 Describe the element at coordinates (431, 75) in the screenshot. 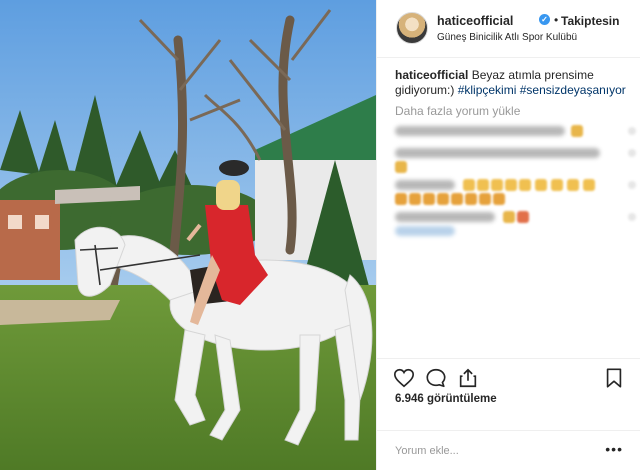

I see `caption-username: haticeofficial` at that location.